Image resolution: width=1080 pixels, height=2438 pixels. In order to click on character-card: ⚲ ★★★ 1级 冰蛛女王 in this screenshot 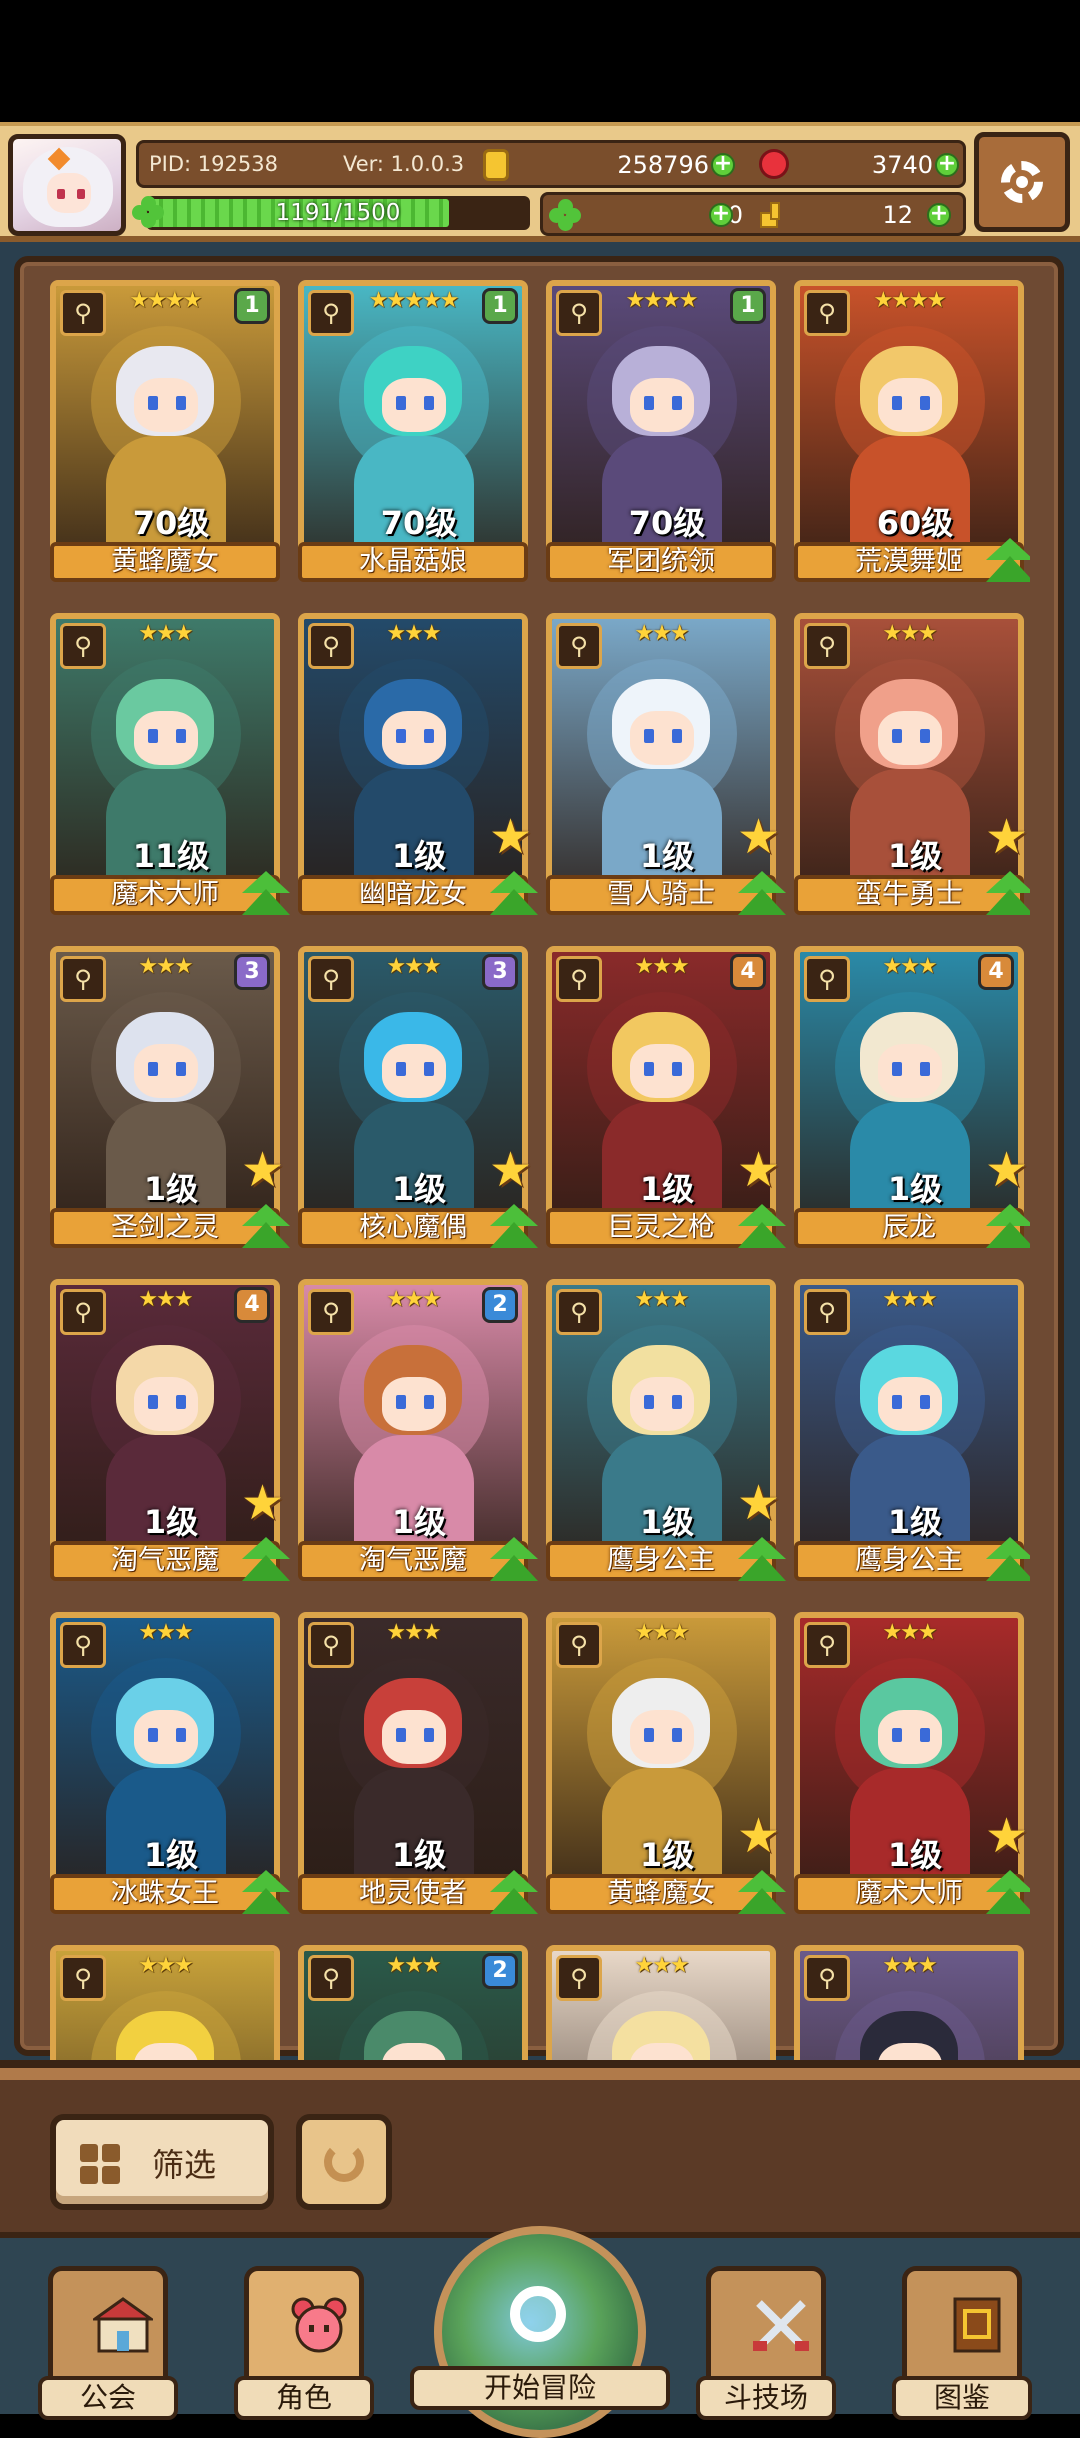, I will do `click(170, 1765)`.